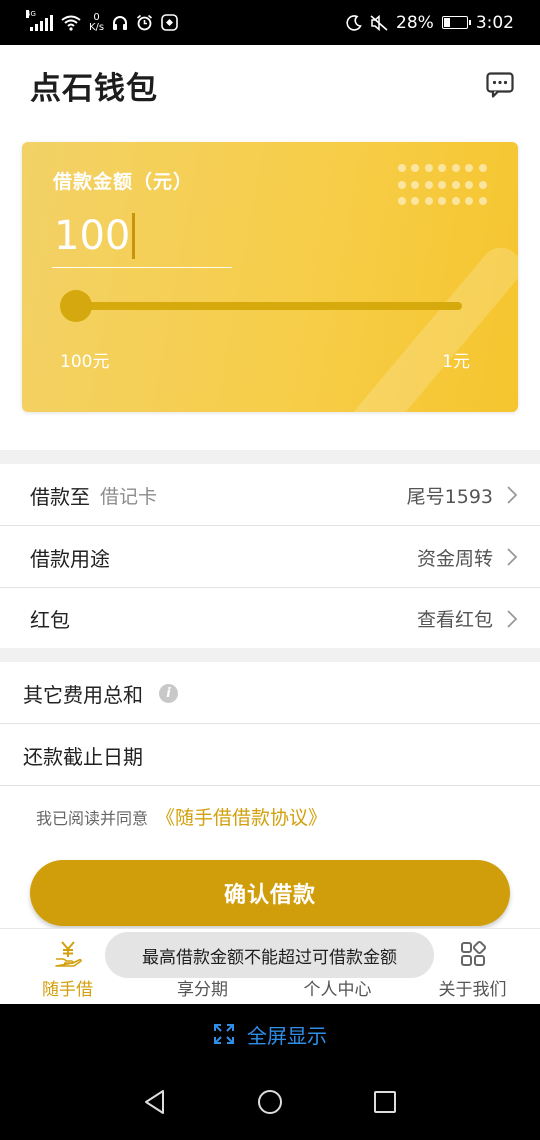 This screenshot has height=1140, width=540. Describe the element at coordinates (97, 22) in the screenshot. I see `net-speed: 0 K/s` at that location.